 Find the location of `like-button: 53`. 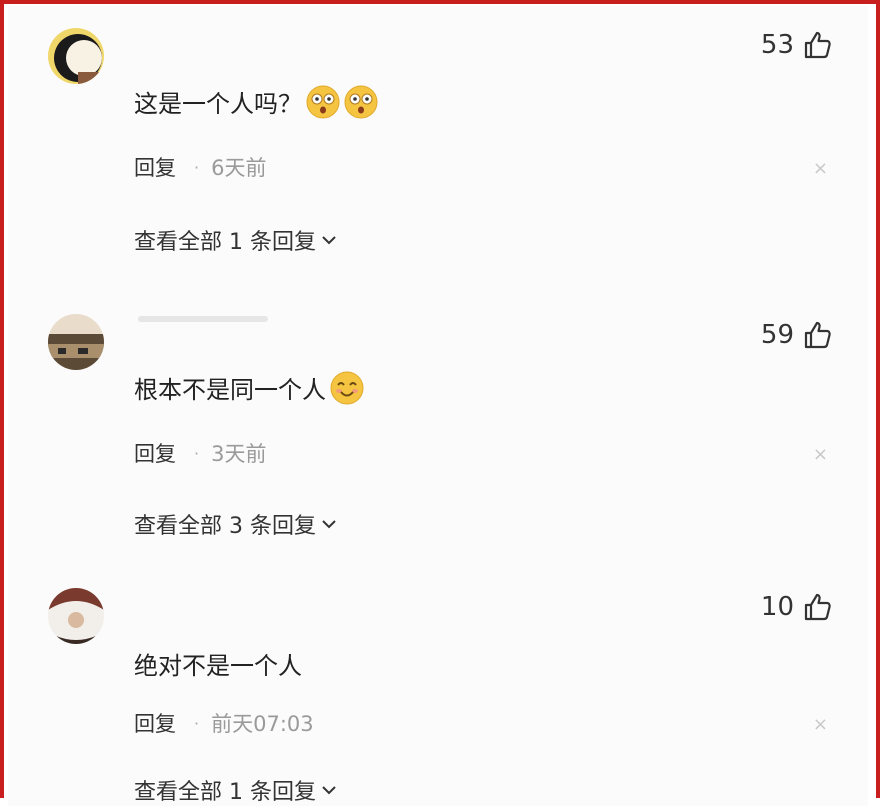

like-button: 53 is located at coordinates (796, 45).